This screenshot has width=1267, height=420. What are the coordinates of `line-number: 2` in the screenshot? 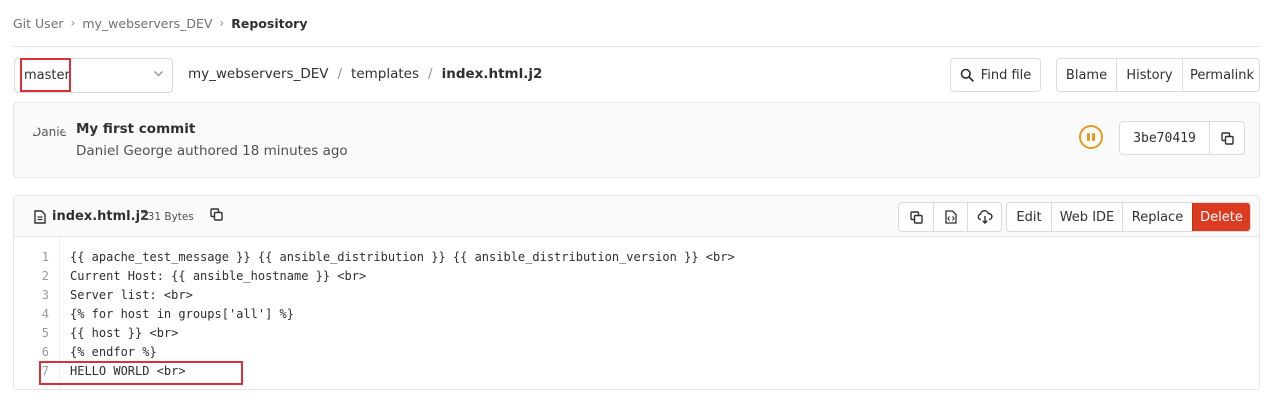 It's located at (45, 276).